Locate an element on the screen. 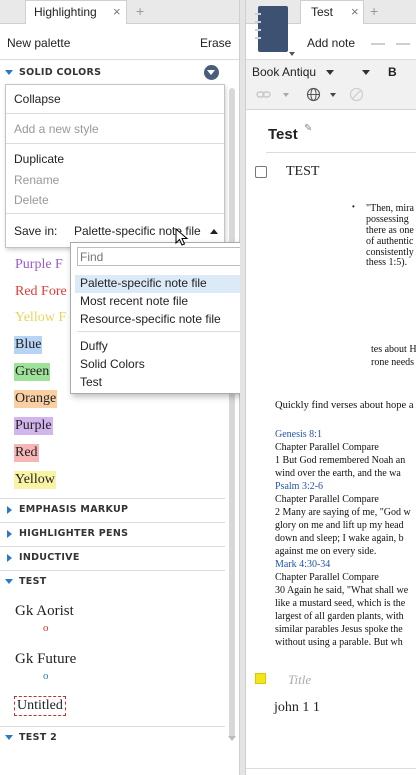 The height and width of the screenshot is (775, 416). verse-text: without using a parable. But wh is located at coordinates (339, 642).